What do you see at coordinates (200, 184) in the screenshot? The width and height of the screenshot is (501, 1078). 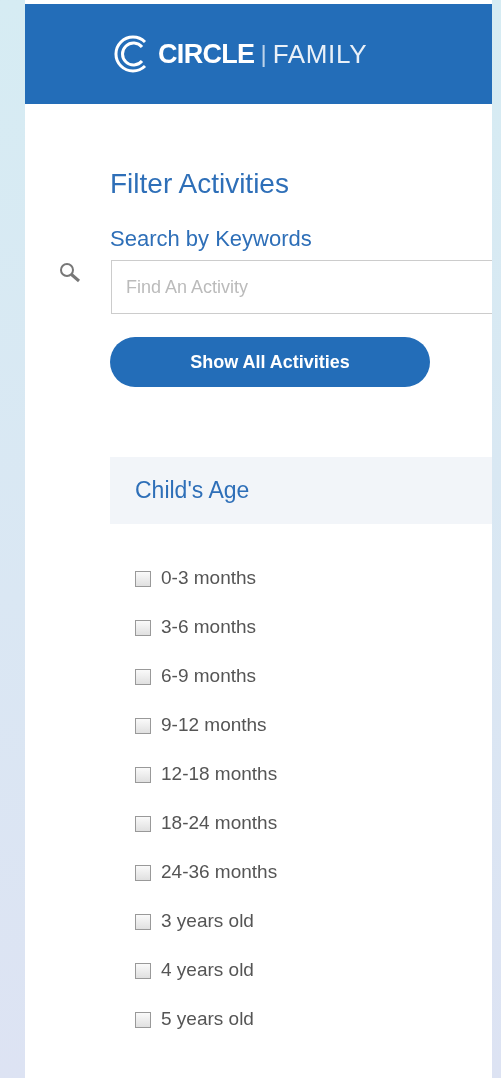 I see `filter-title: Filter Activities` at bounding box center [200, 184].